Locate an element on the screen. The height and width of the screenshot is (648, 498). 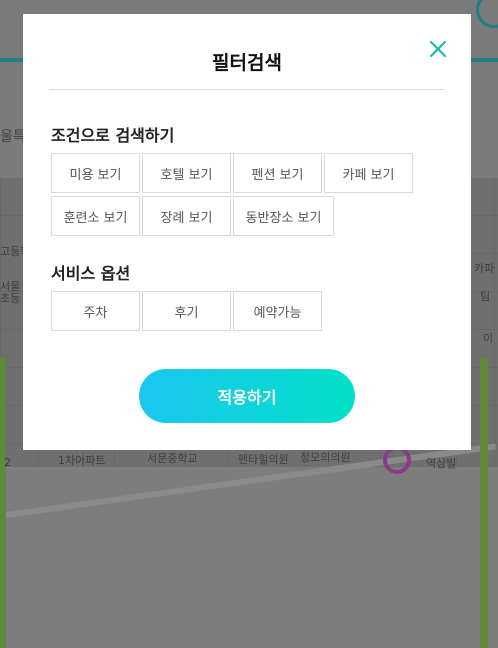
filter-chip-cafe: 카페 보기 is located at coordinates (368, 173).